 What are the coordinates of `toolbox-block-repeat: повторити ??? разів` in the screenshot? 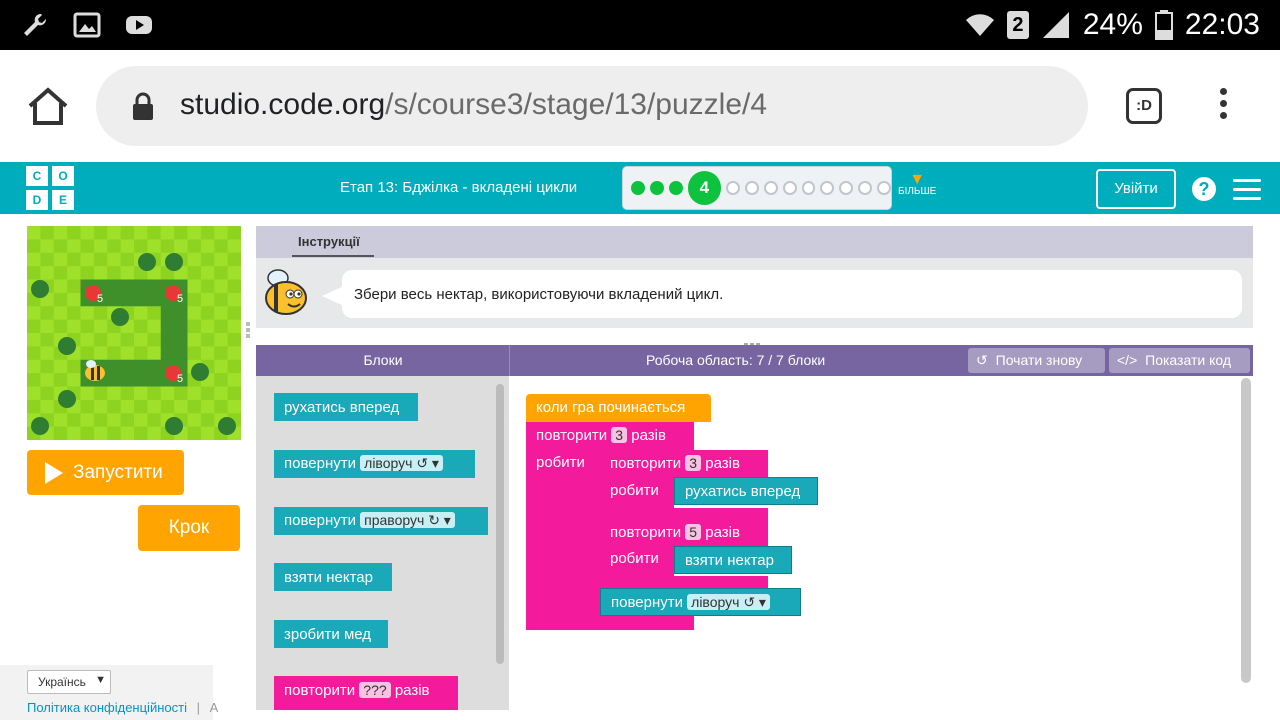 It's located at (366, 693).